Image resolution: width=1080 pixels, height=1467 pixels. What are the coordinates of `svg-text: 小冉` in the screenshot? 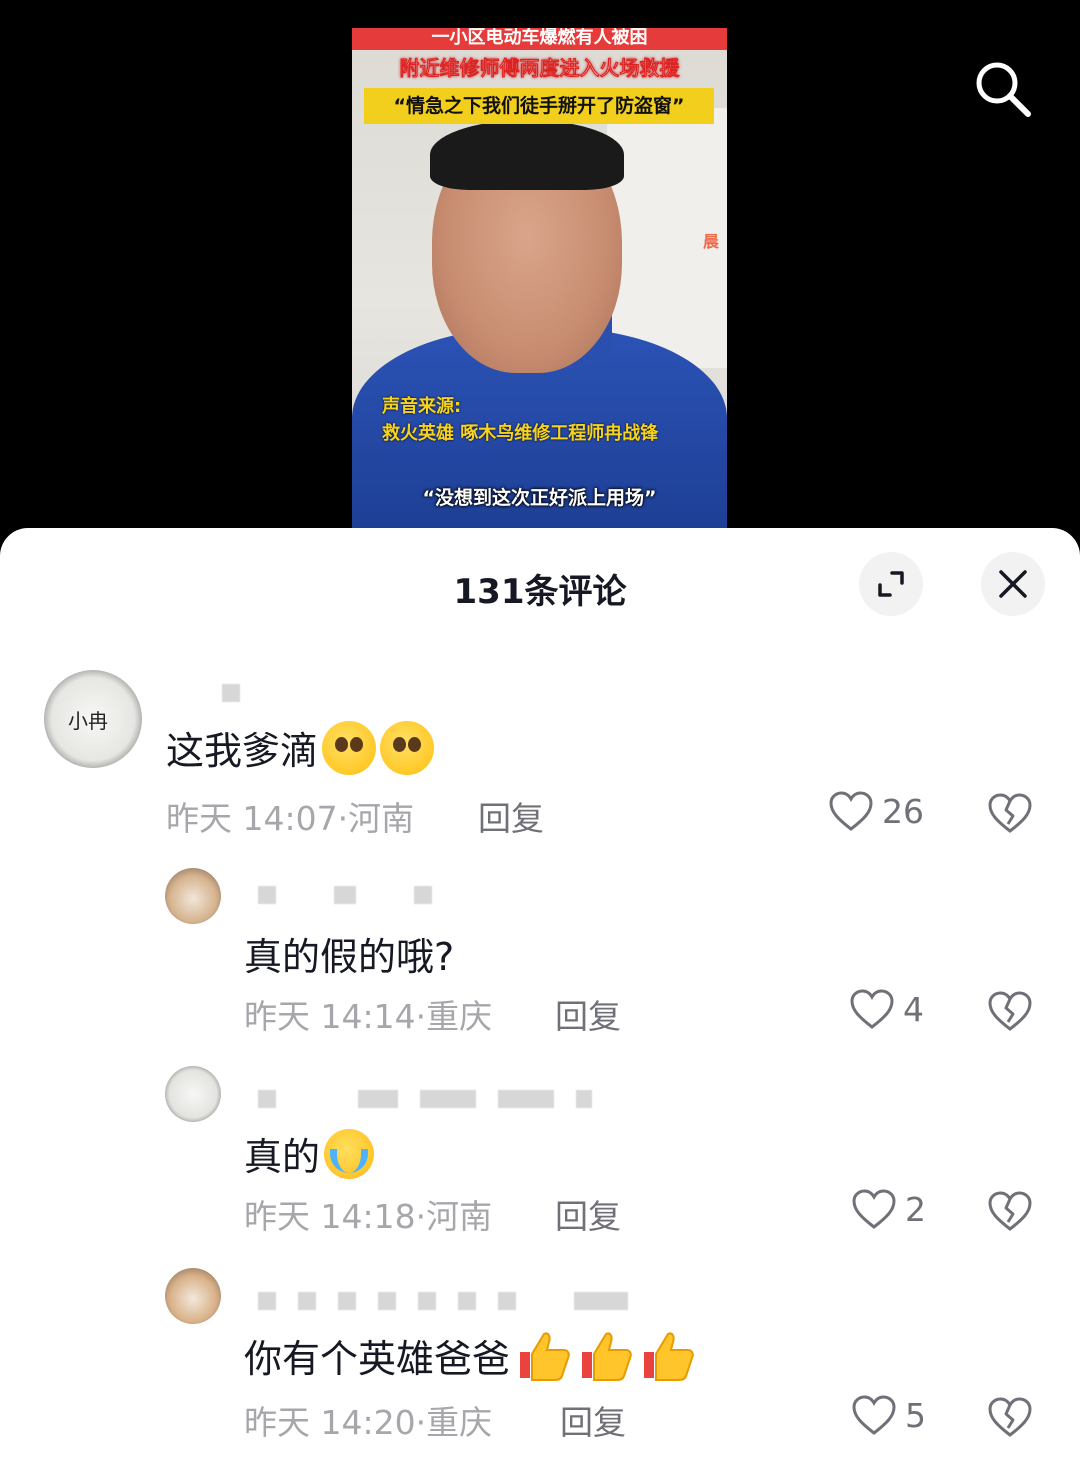 It's located at (88, 721).